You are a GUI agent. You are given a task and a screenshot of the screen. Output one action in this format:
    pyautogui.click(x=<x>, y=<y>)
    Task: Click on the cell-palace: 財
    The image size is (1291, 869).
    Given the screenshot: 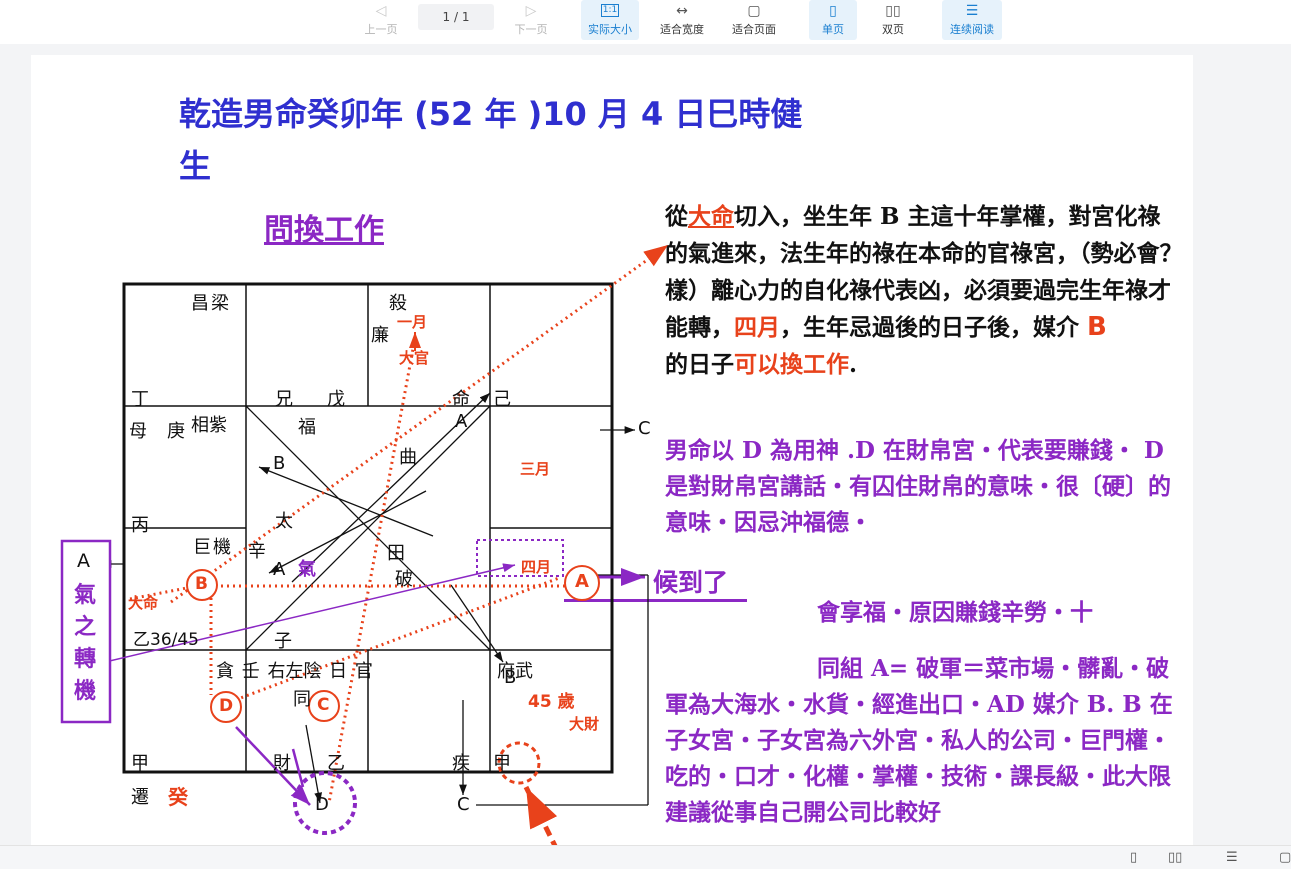 What is the action you would take?
    pyautogui.click(x=282, y=763)
    